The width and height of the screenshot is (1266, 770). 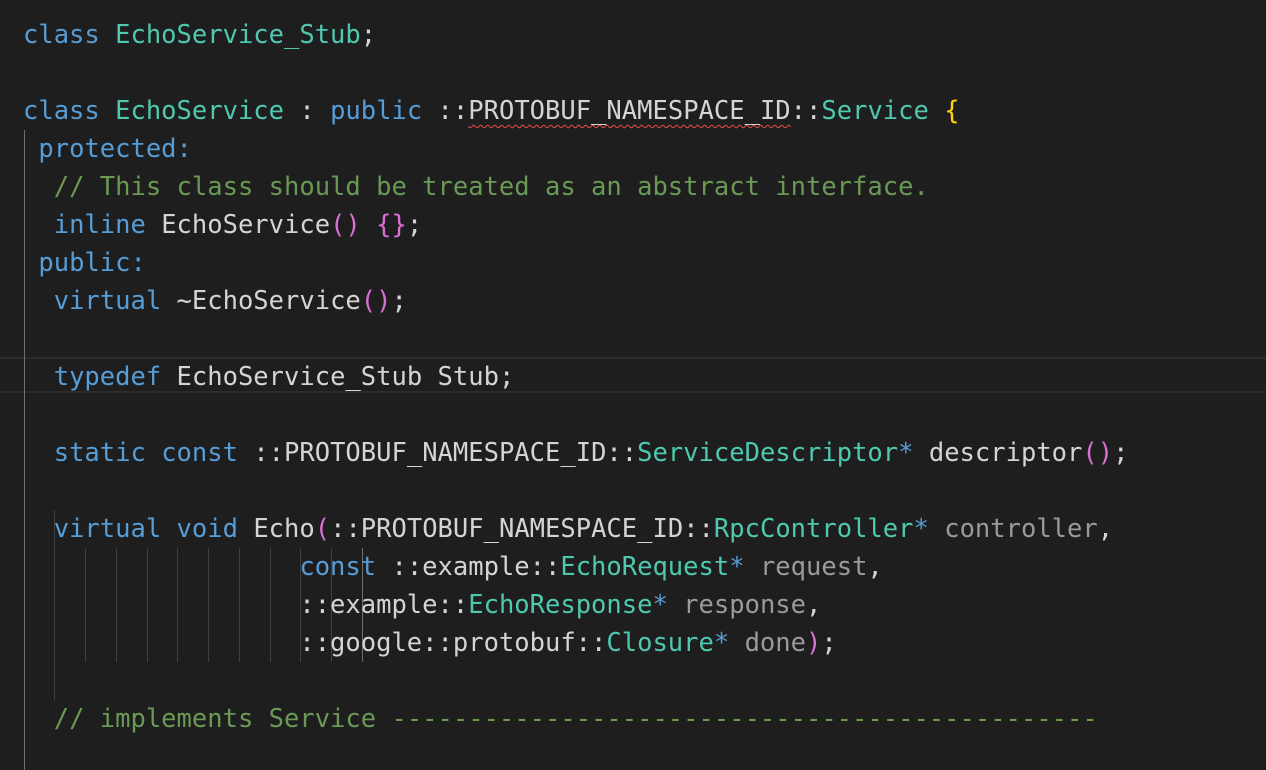 I want to click on code-line: public:, so click(x=633, y=263).